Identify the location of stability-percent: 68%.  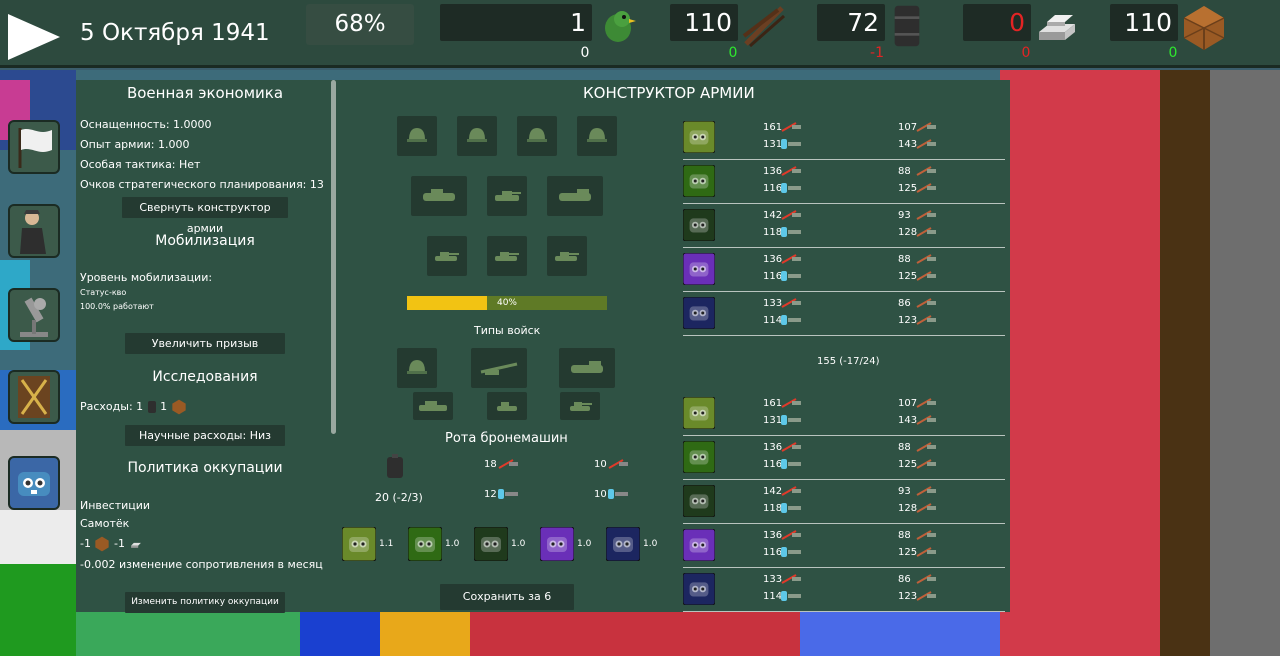
(360, 24).